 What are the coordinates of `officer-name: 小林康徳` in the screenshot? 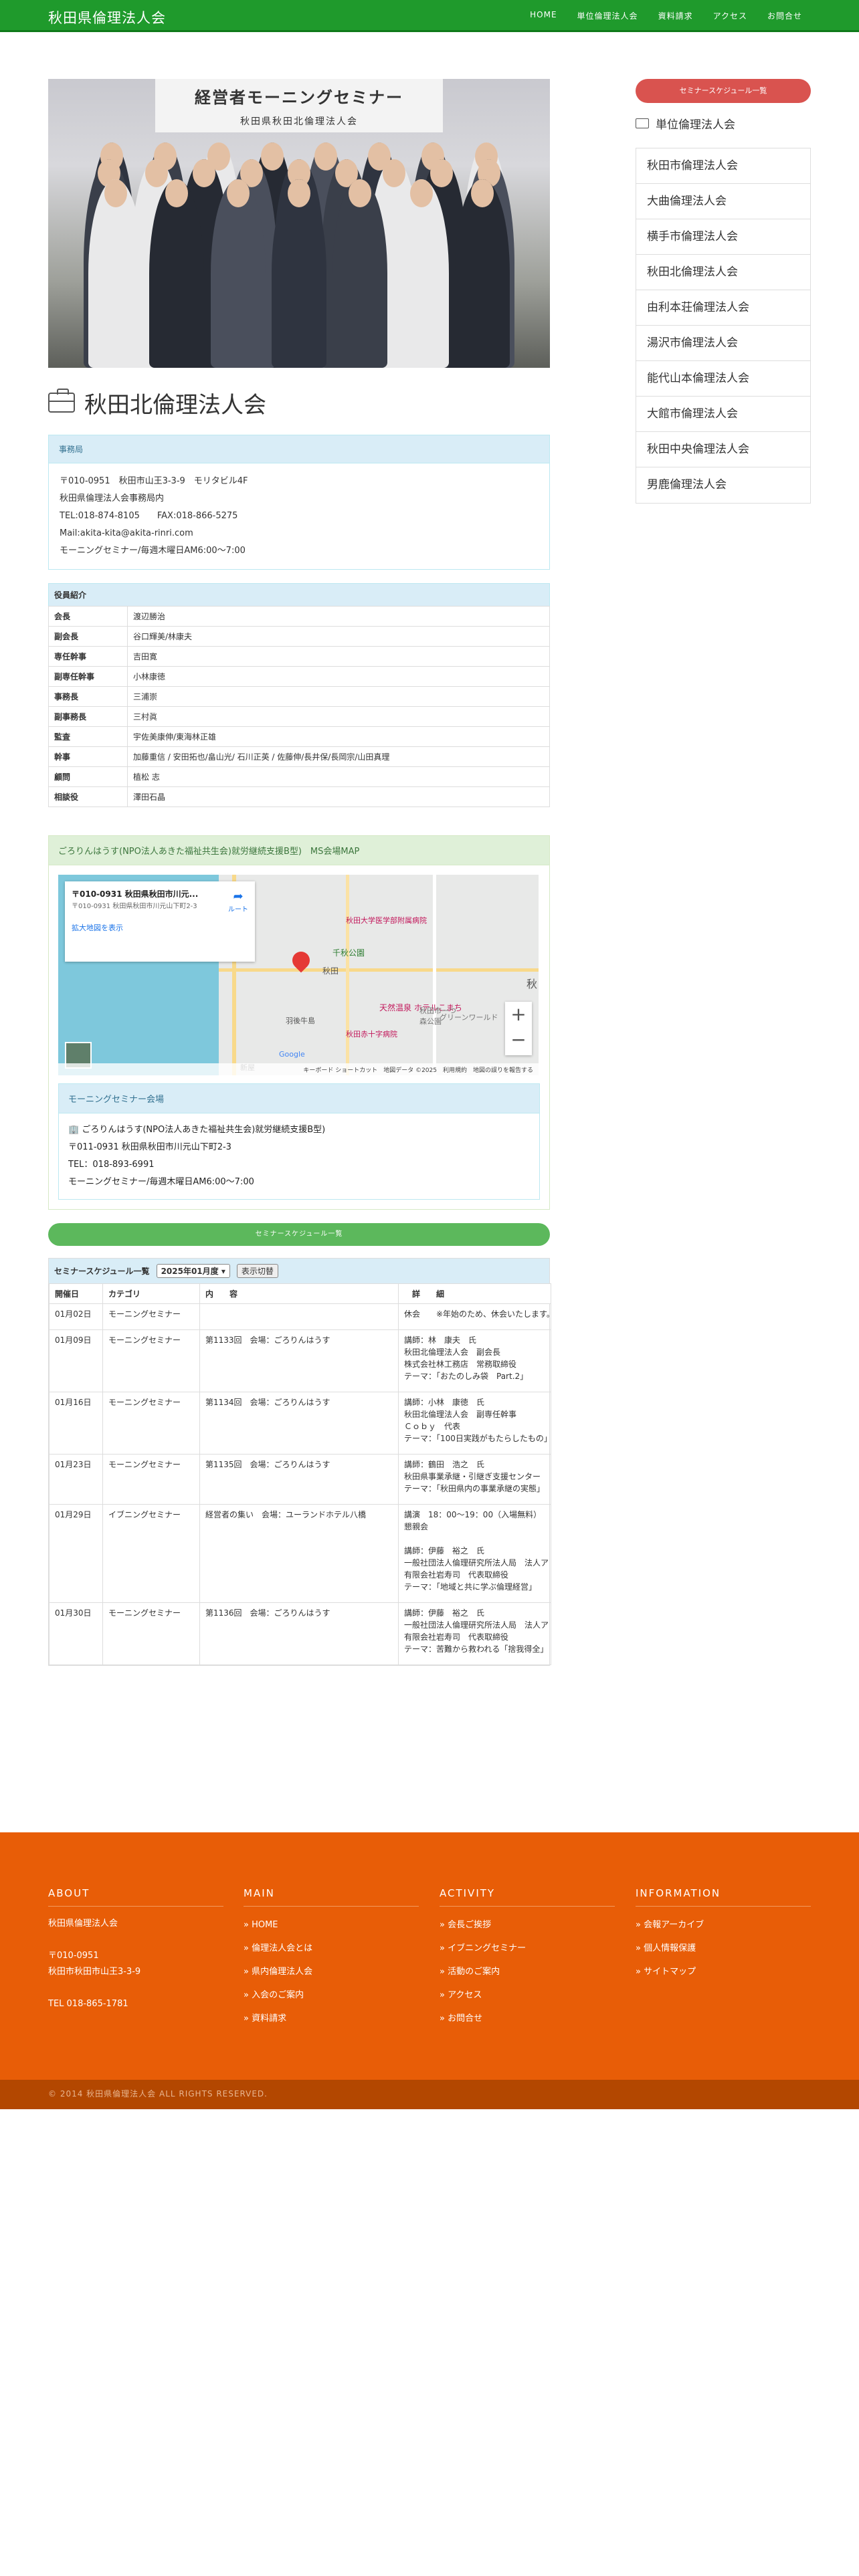 It's located at (338, 676).